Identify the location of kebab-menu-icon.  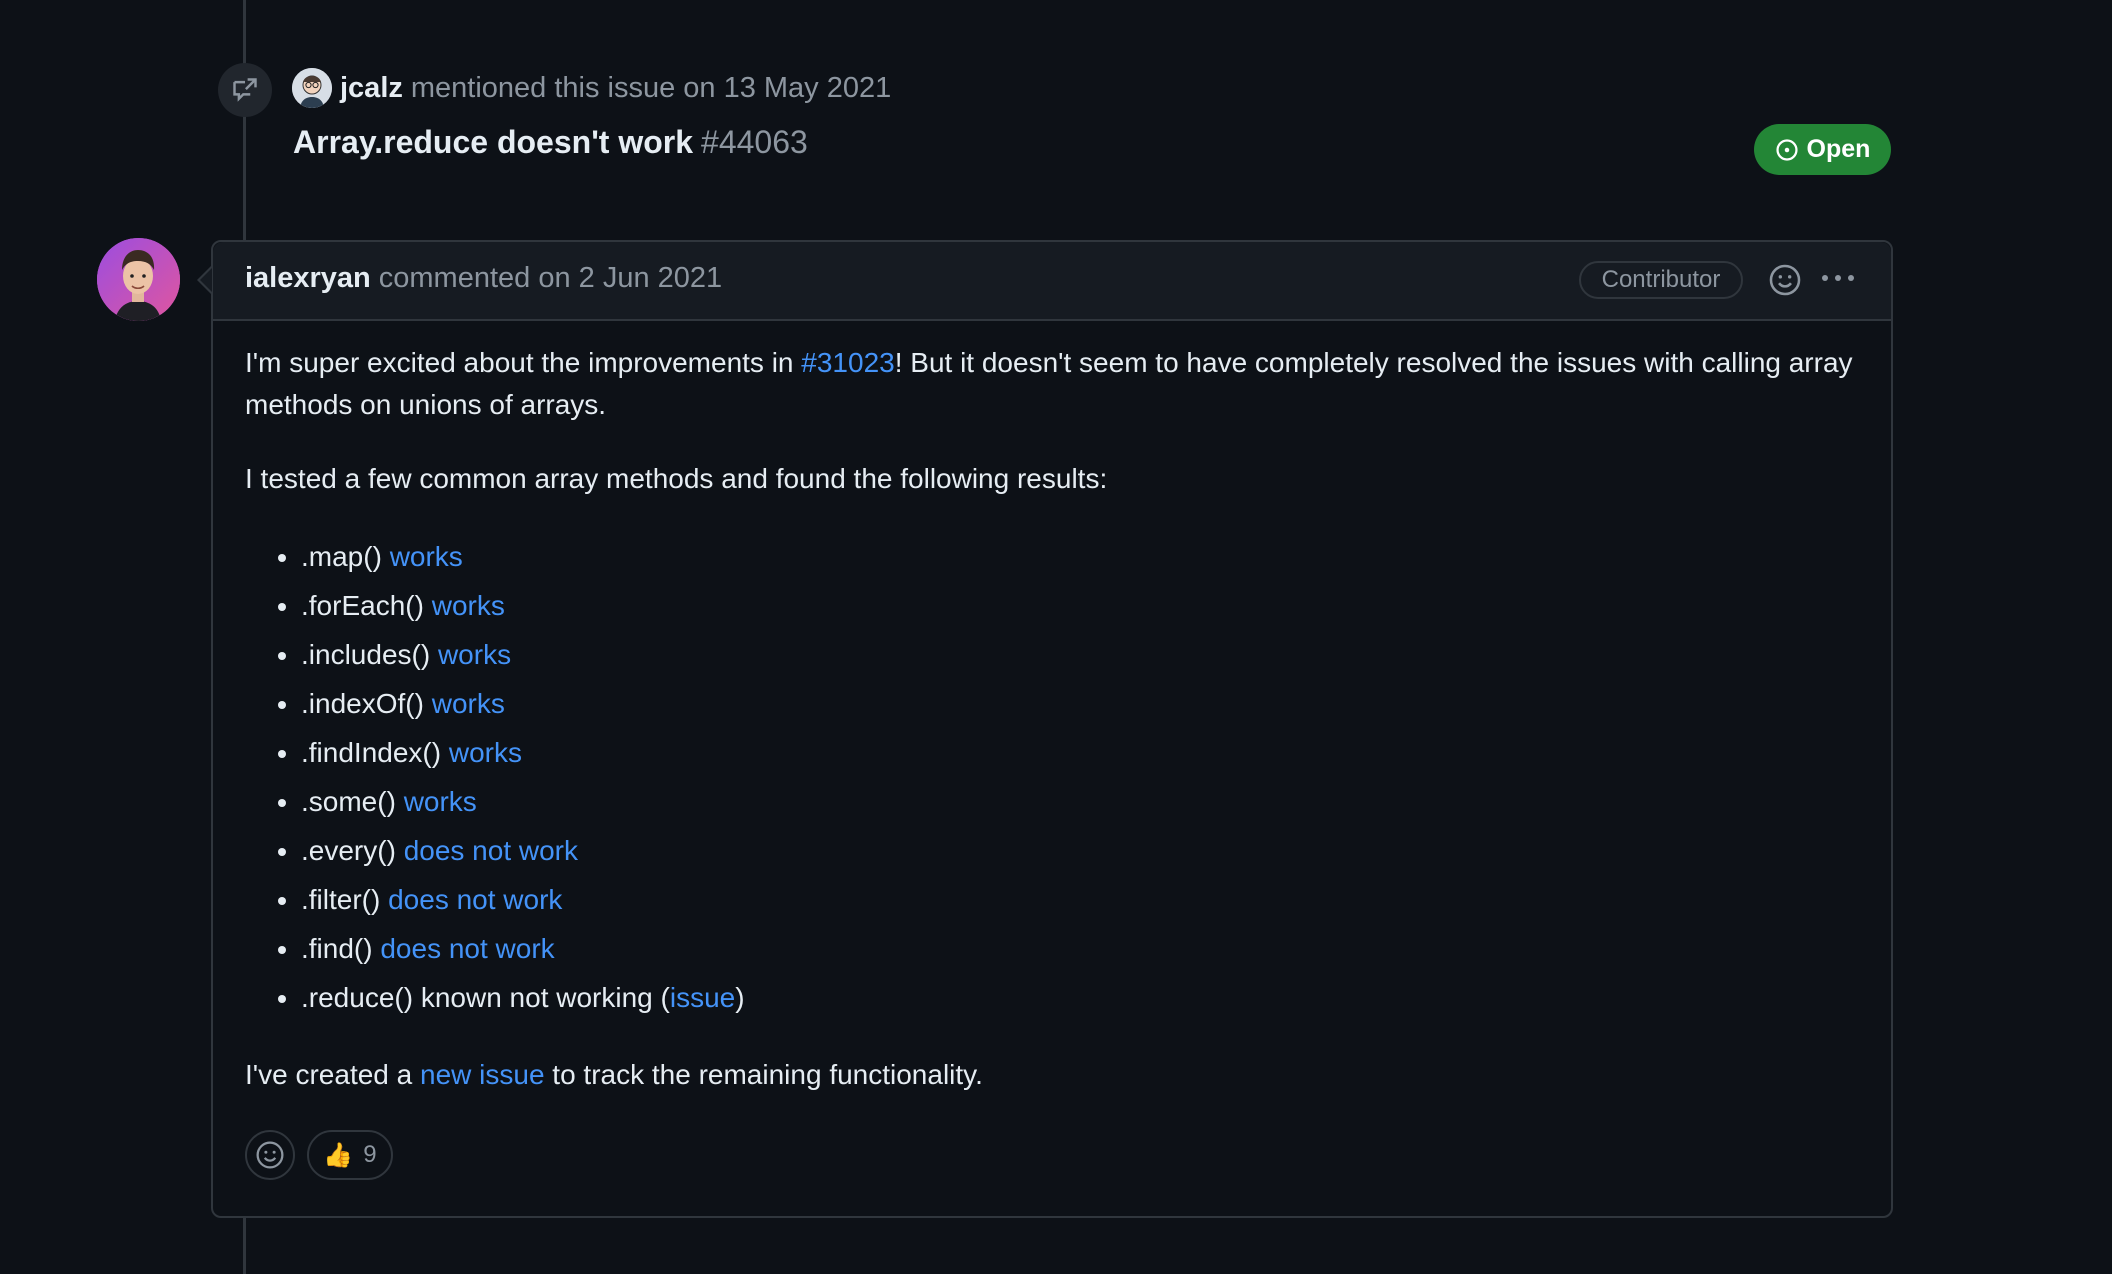
(1838, 278).